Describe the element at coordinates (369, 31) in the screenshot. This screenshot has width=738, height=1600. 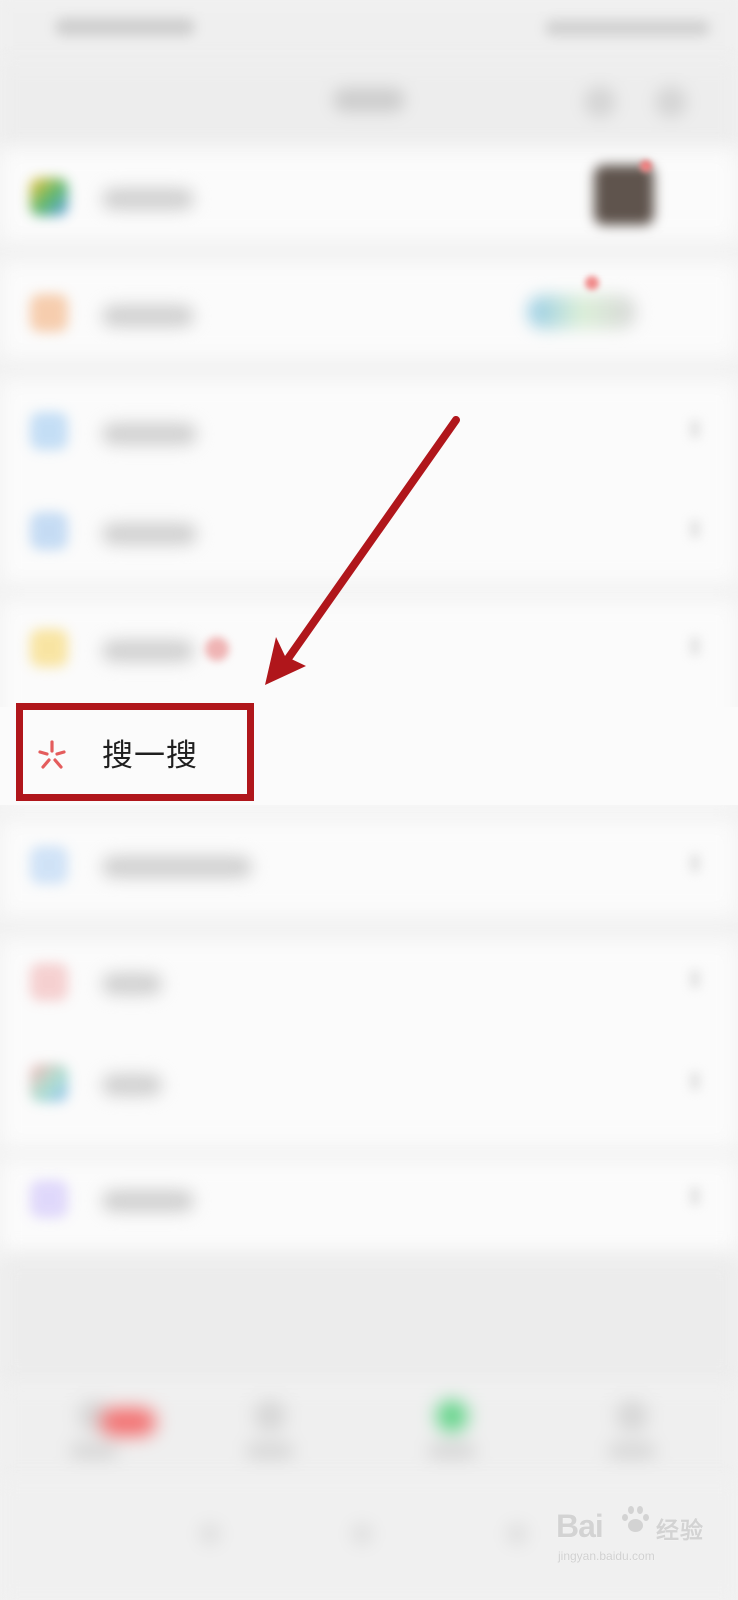
I see `status-bar` at that location.